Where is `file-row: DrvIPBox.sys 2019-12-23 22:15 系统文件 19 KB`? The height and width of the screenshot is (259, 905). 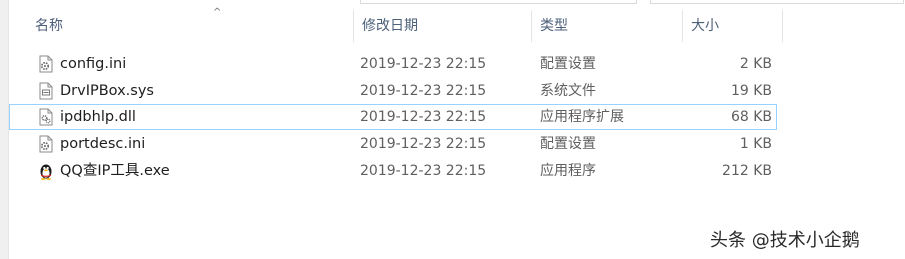 file-row: DrvIPBox.sys 2019-12-23 22:15 系统文件 19 KB is located at coordinates (393, 91).